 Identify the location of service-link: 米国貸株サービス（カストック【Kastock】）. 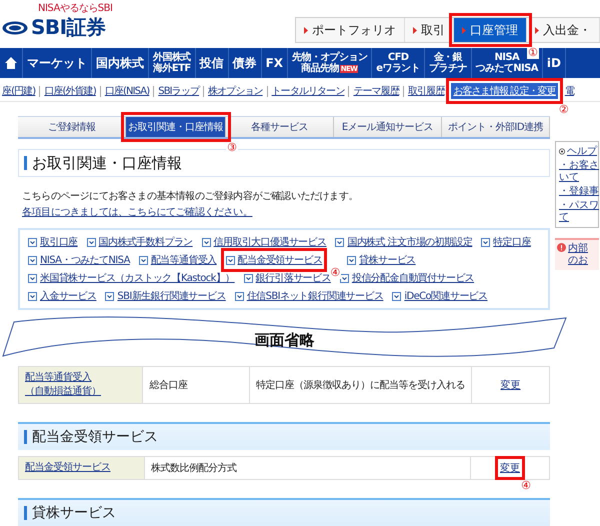
(131, 278).